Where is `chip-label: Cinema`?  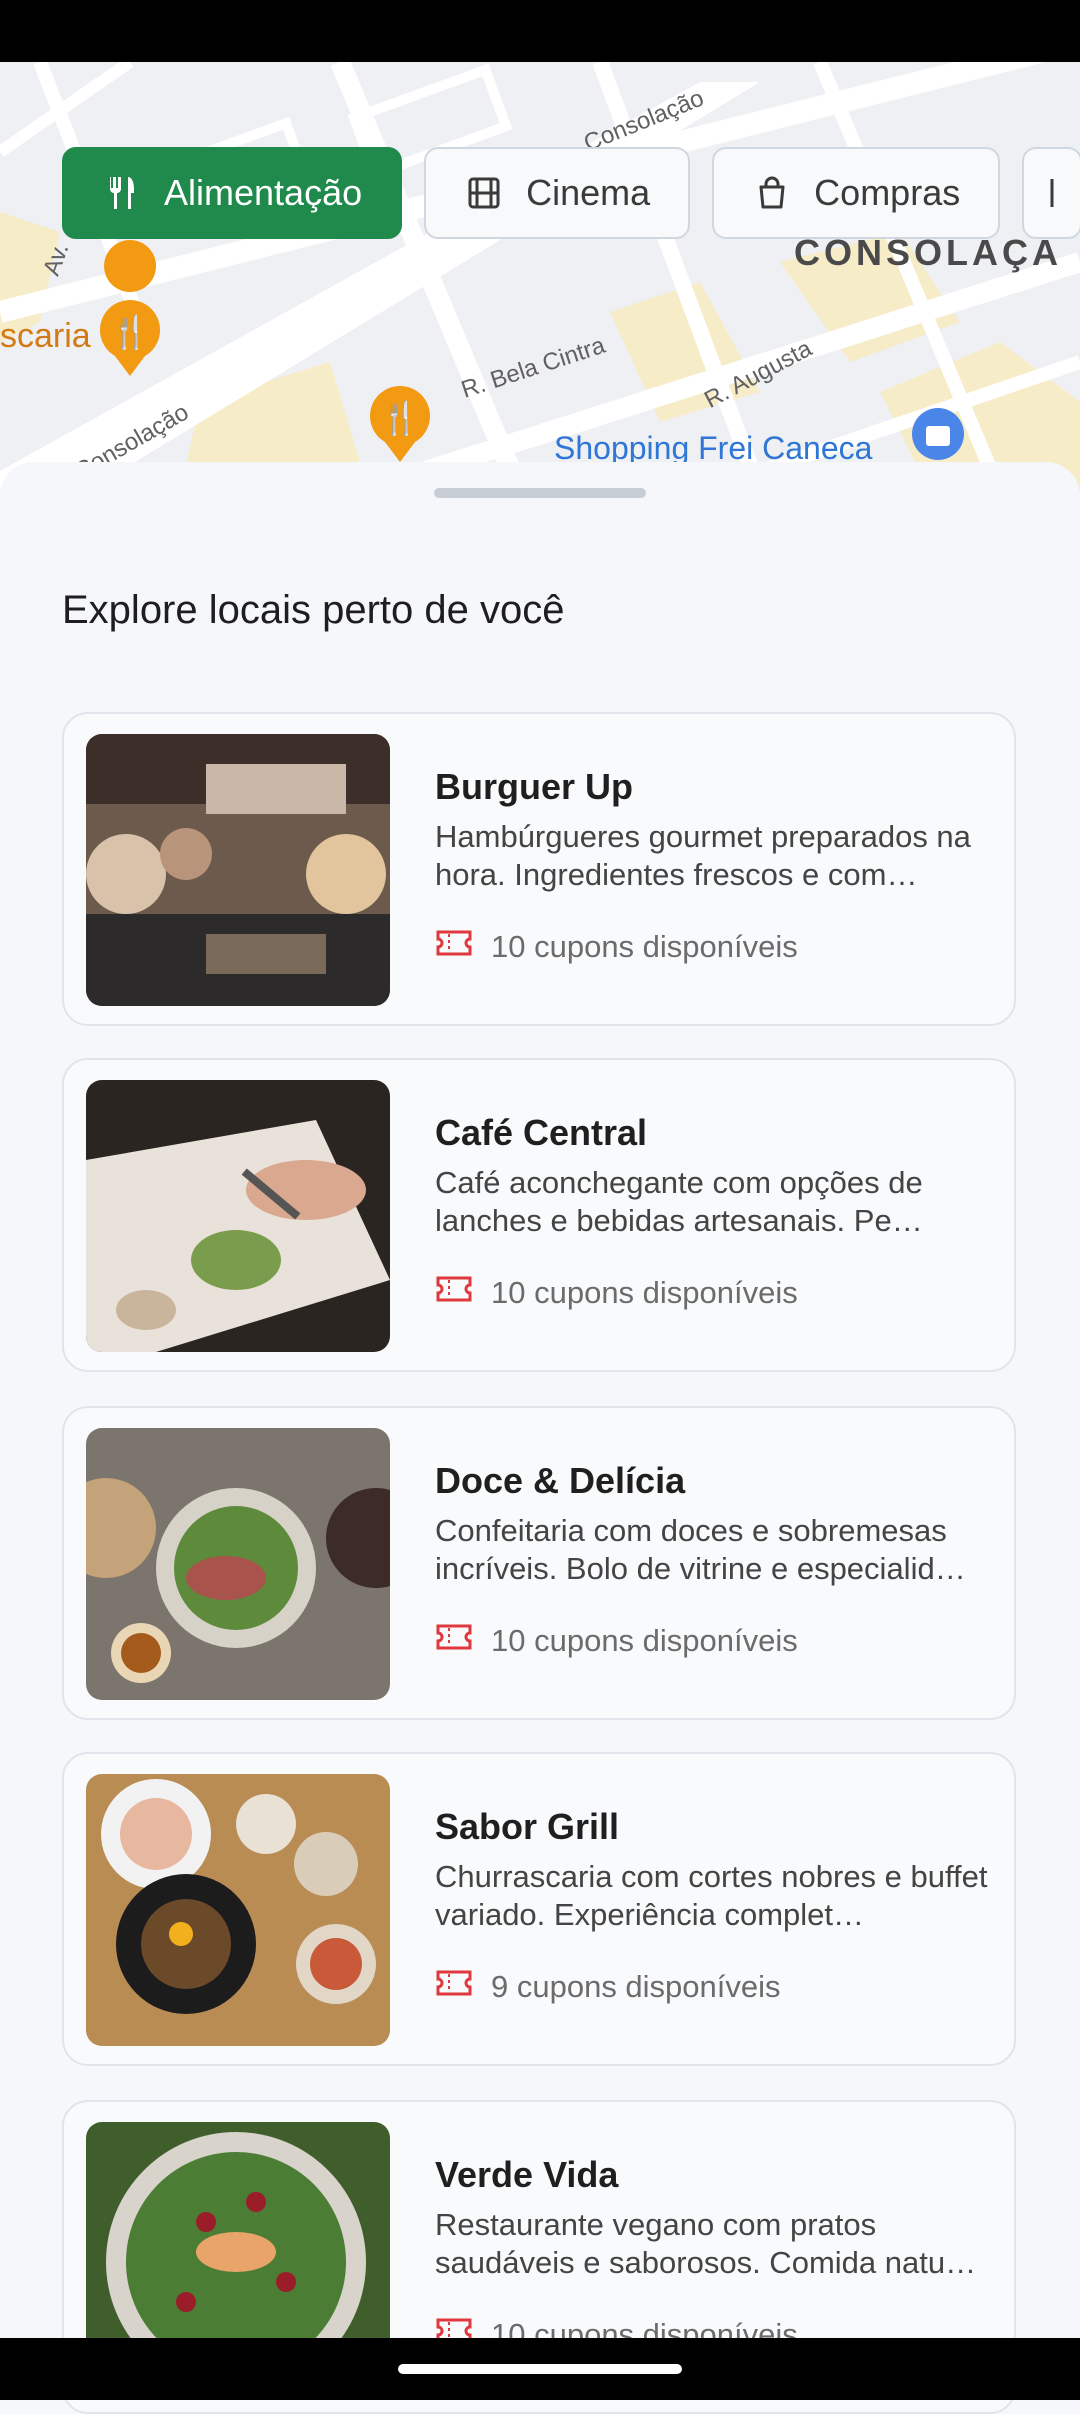
chip-label: Cinema is located at coordinates (588, 192).